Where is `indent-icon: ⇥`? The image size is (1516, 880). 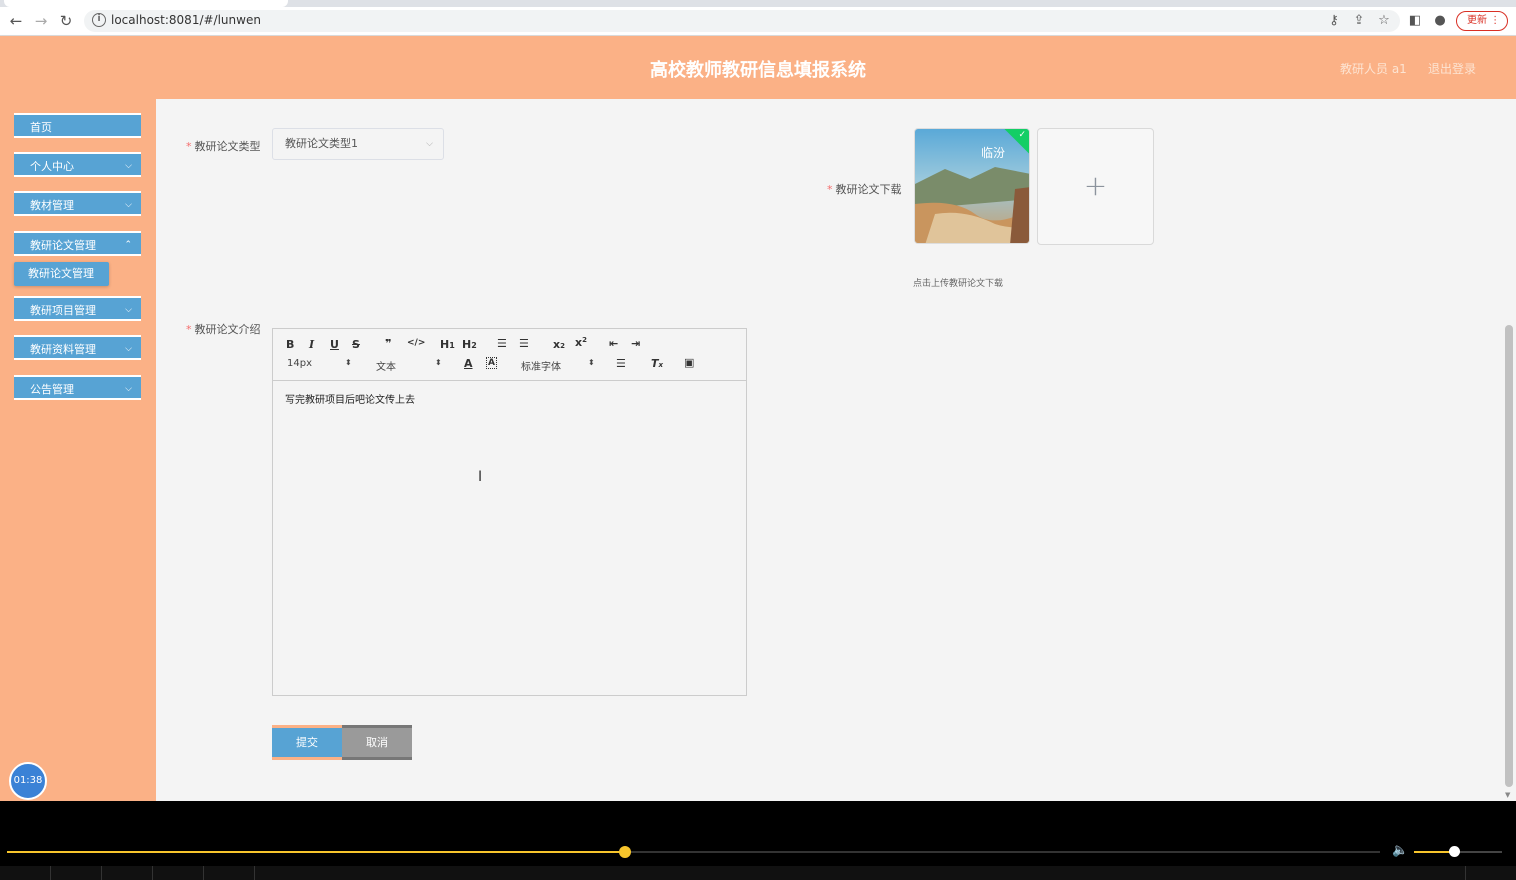 indent-icon: ⇥ is located at coordinates (635, 343).